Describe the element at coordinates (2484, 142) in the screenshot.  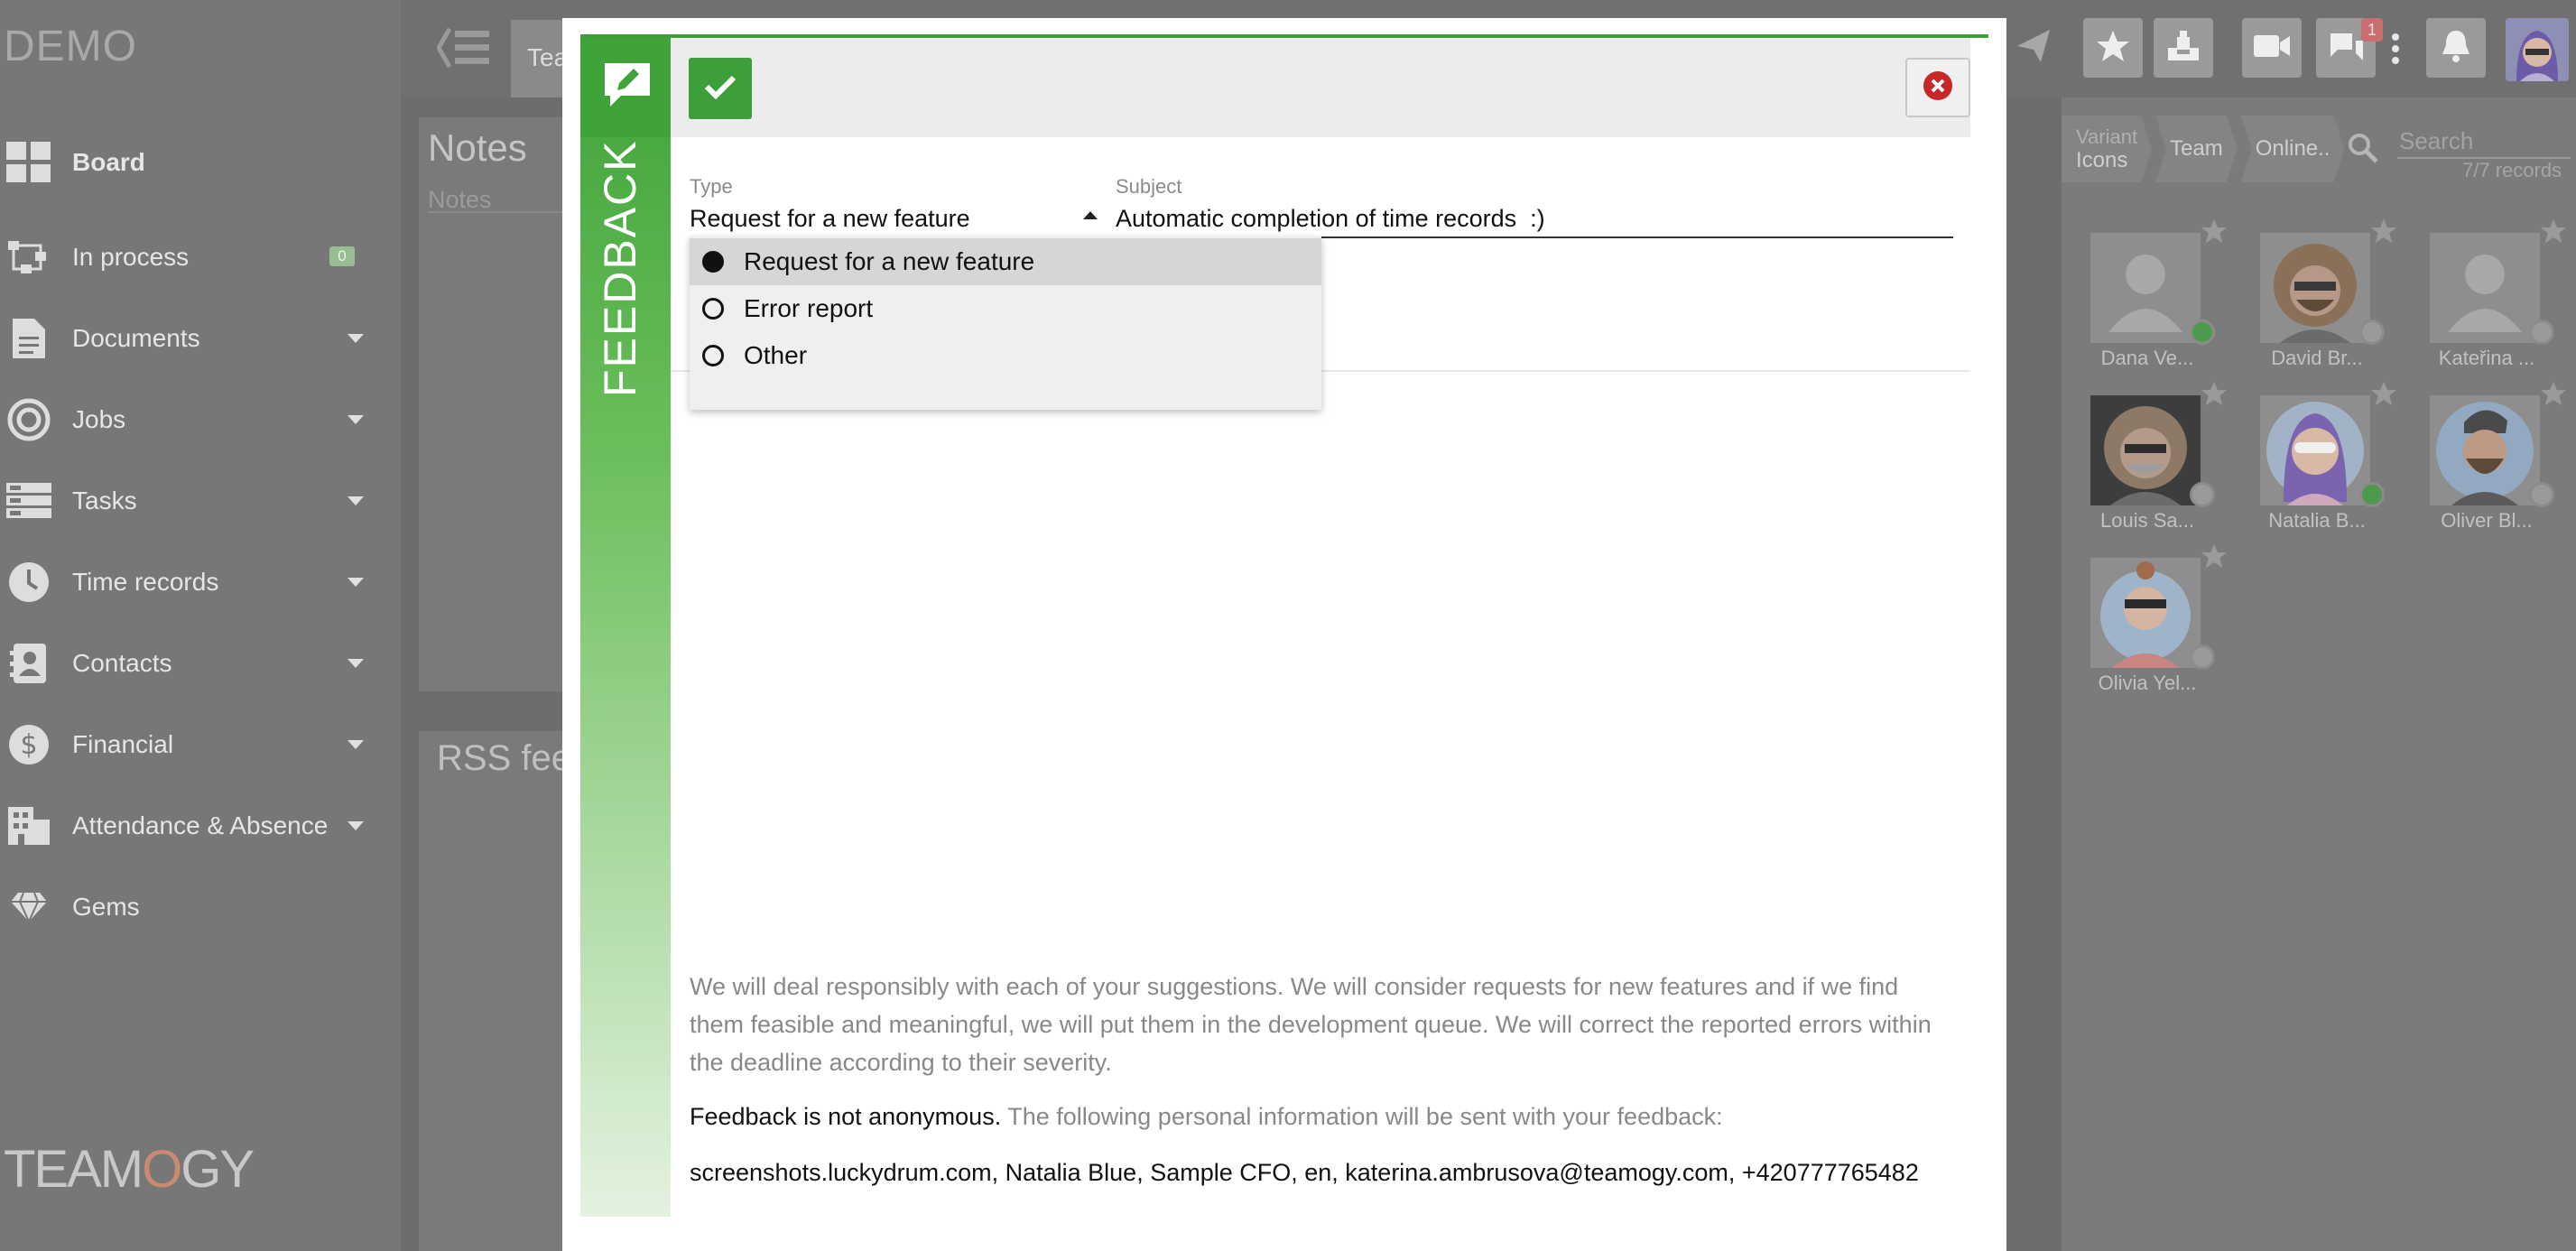
I see `search-input` at that location.